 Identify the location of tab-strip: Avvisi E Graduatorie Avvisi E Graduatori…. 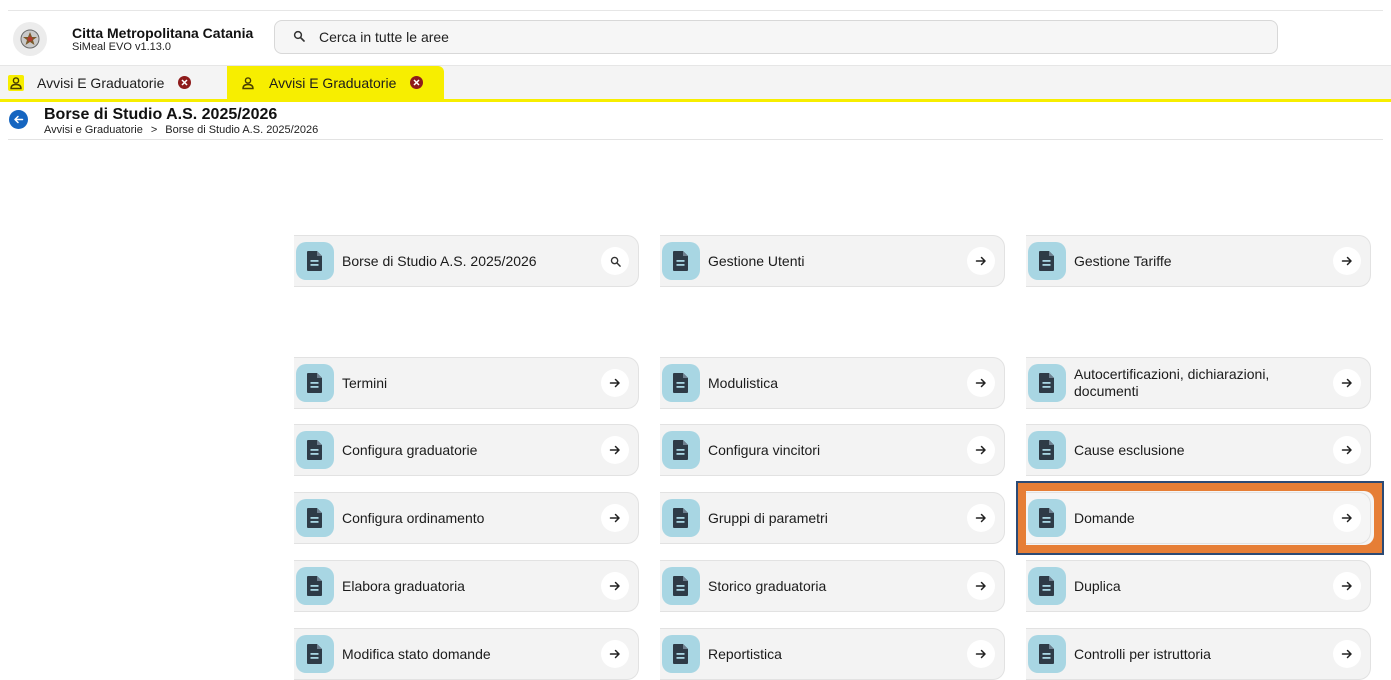
(695, 83).